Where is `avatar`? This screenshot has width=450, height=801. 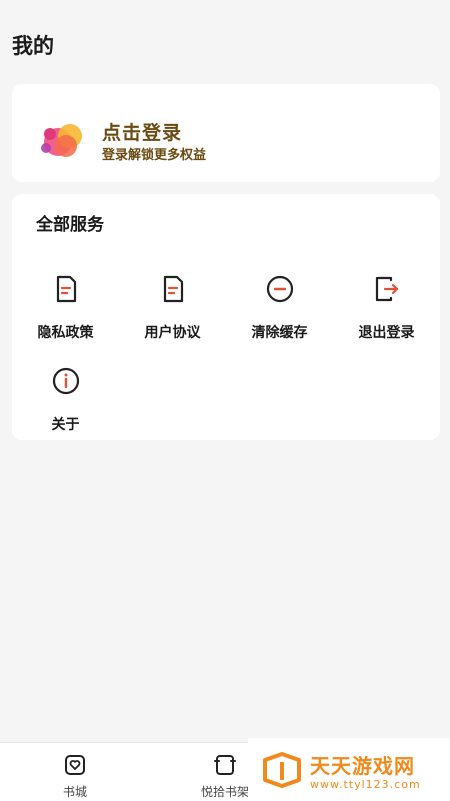 avatar is located at coordinates (61, 140).